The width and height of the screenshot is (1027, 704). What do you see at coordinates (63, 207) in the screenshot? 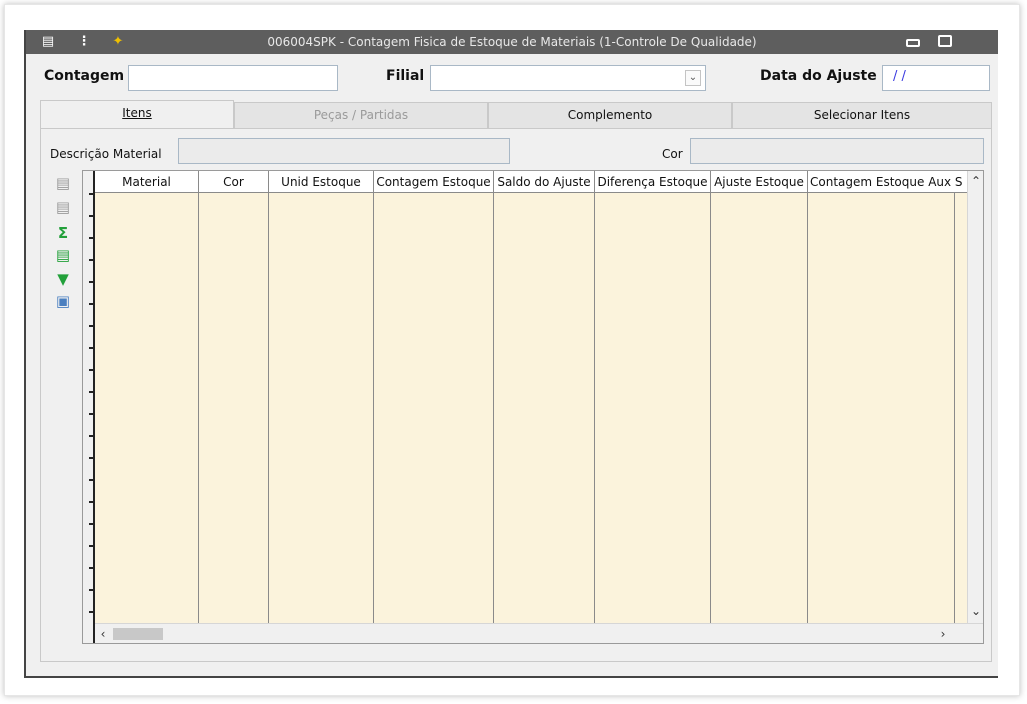
I see `remove-row-icon: ▤` at bounding box center [63, 207].